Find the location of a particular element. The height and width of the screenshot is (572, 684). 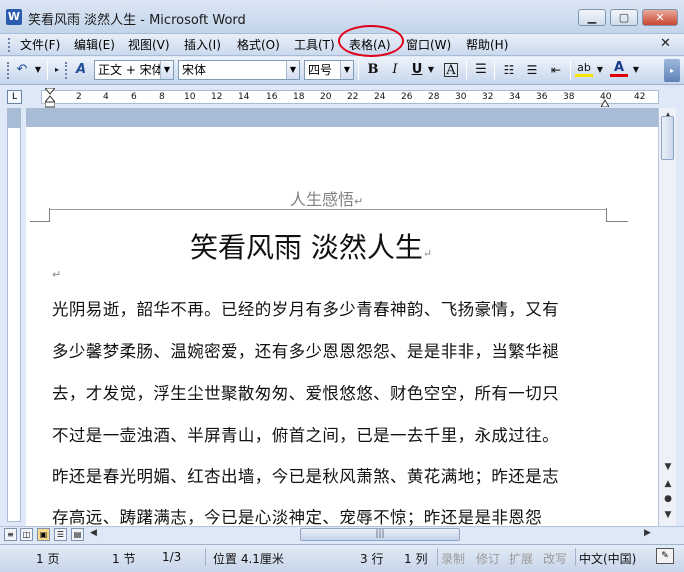

horizontal-scroll-thumb: ||| is located at coordinates (380, 534).